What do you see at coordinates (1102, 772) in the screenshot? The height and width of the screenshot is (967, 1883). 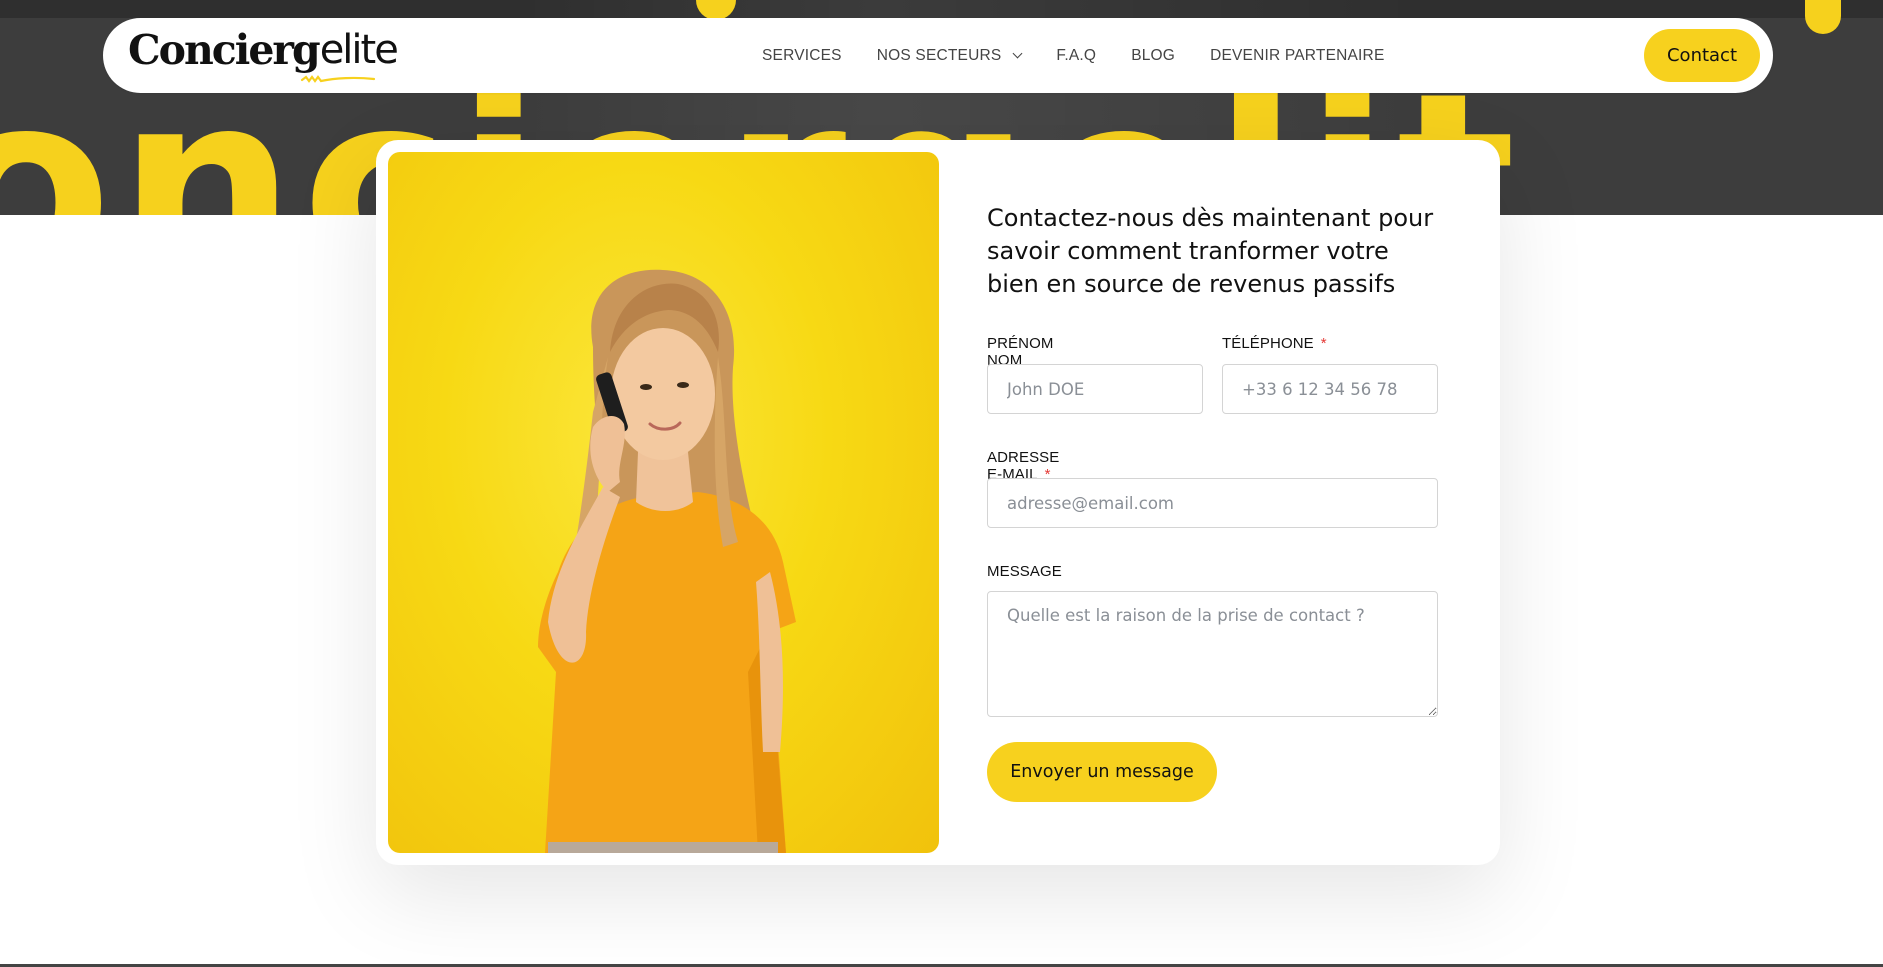 I see `send-message-button: Envoyer un message` at bounding box center [1102, 772].